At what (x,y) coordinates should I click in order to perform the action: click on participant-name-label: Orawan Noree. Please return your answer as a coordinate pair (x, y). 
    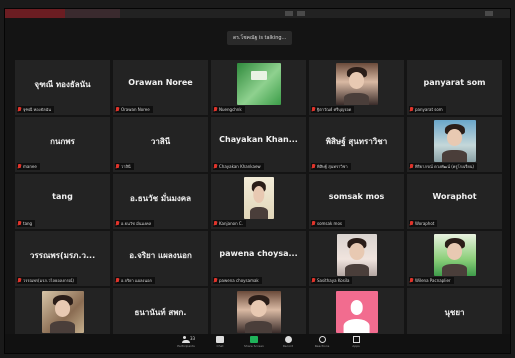
    Looking at the image, I should click on (134, 109).